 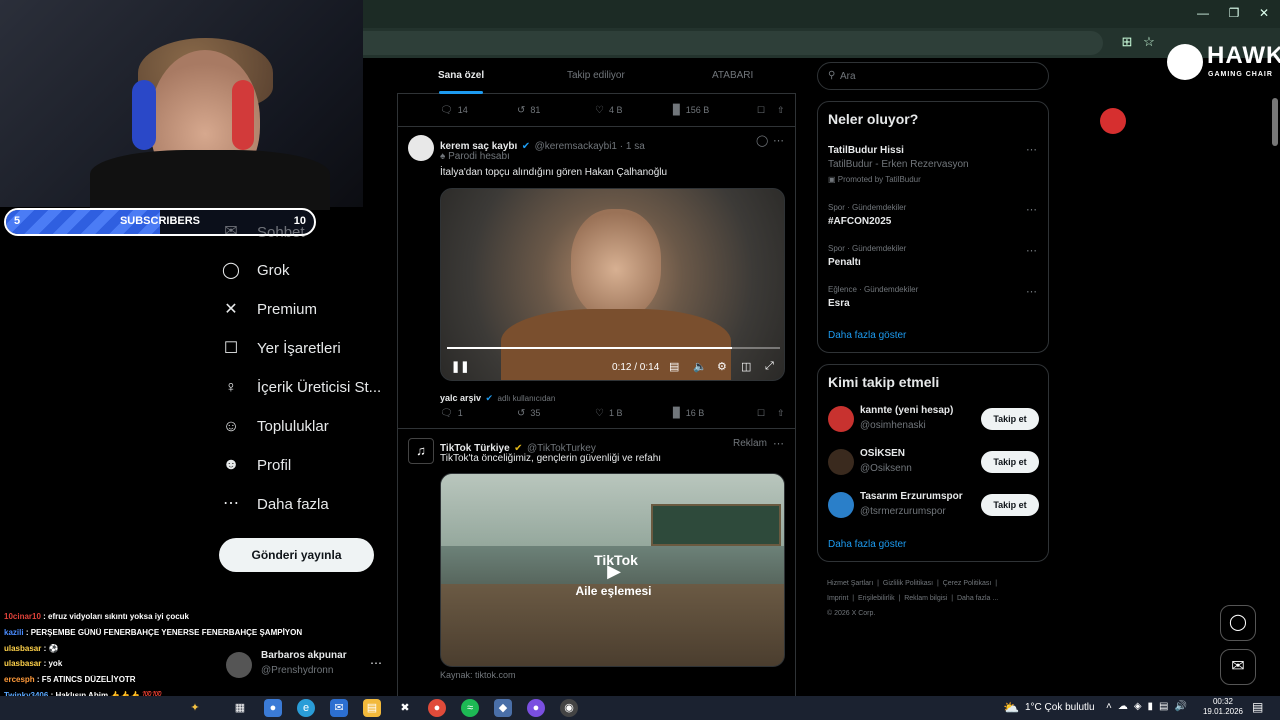 What do you see at coordinates (569, 708) in the screenshot?
I see `obs-icon: ◉` at bounding box center [569, 708].